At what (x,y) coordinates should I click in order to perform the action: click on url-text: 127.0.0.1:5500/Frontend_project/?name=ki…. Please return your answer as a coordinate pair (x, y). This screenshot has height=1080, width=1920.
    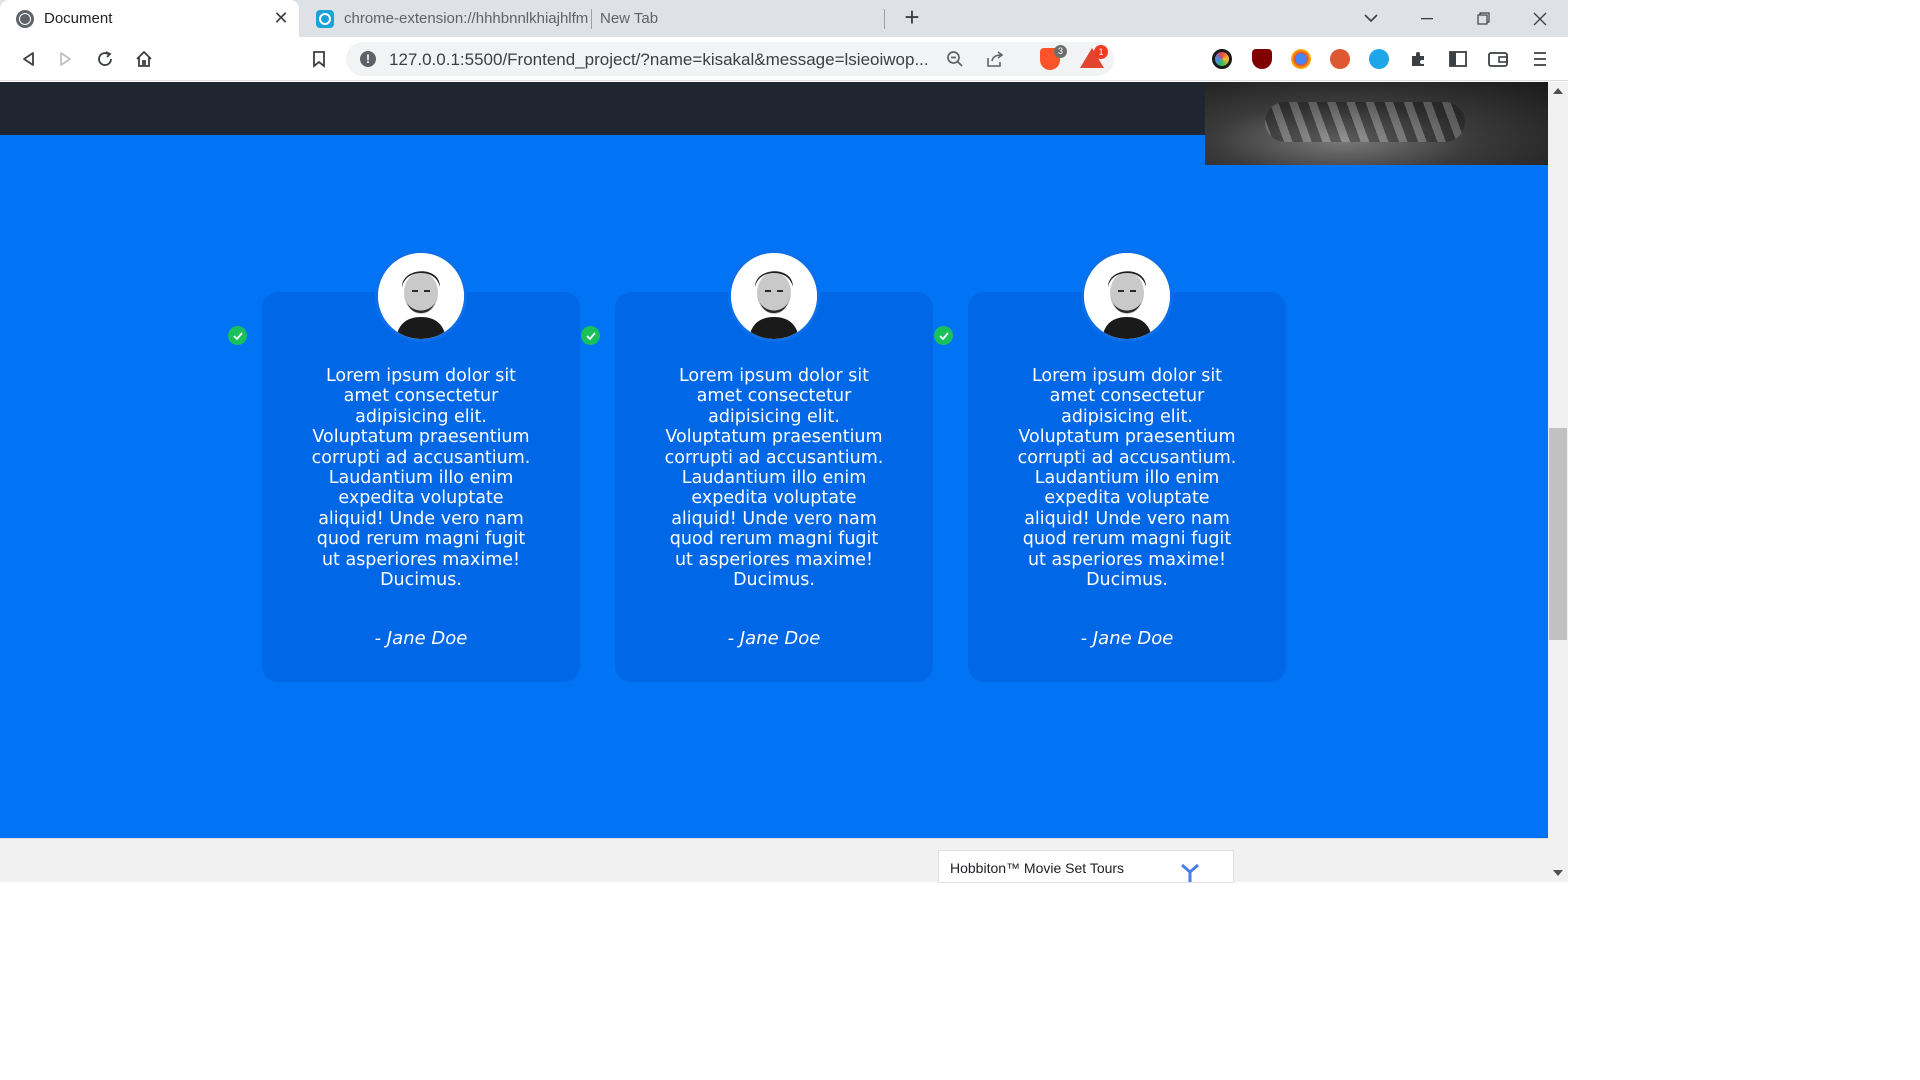
    Looking at the image, I should click on (661, 60).